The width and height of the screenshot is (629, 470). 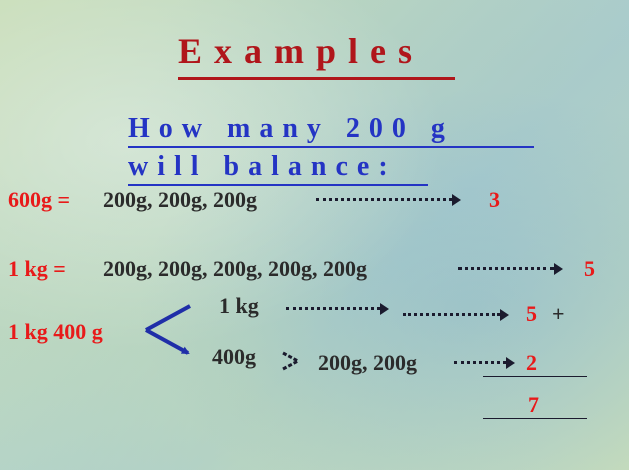 I want to click on sum-line, so click(x=535, y=376).